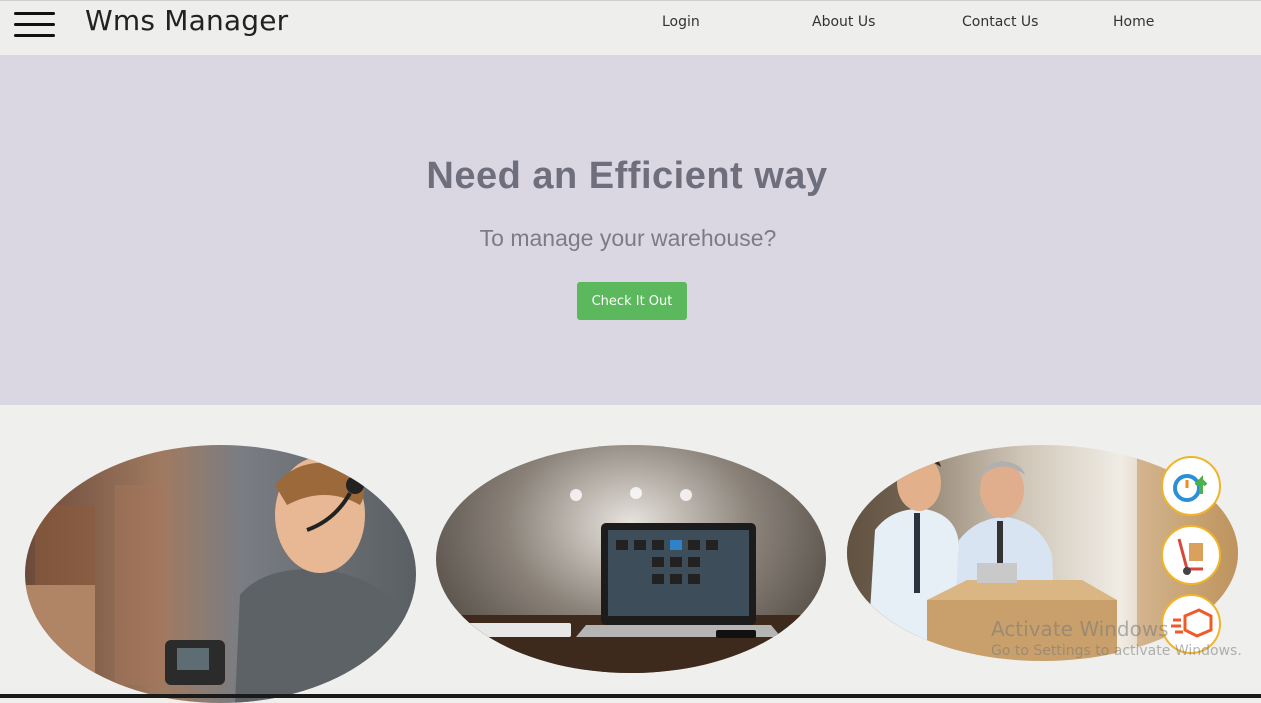  What do you see at coordinates (630, 696) in the screenshot?
I see `bottom-border` at bounding box center [630, 696].